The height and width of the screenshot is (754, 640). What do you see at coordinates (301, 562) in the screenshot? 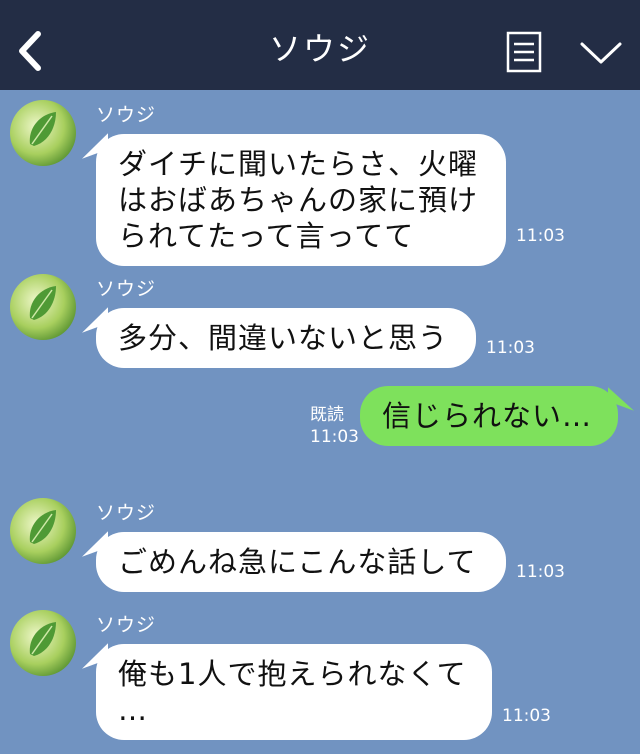
I see `message-bubble: ごめんね急にこんな話して` at bounding box center [301, 562].